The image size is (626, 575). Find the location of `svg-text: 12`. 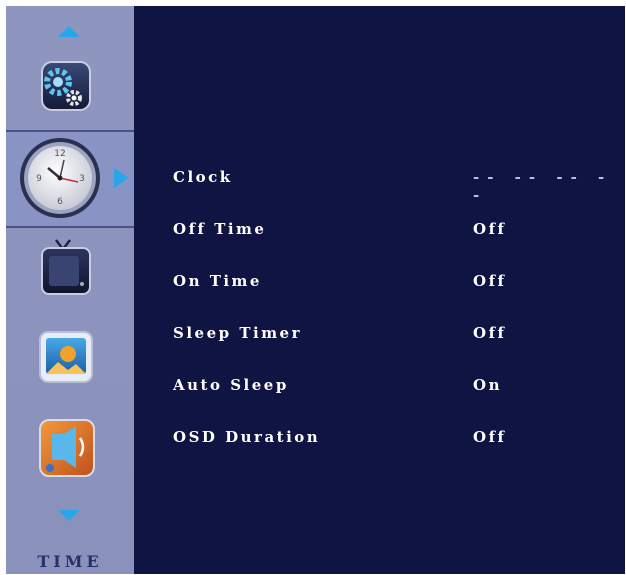

svg-text: 12 is located at coordinates (59, 154).